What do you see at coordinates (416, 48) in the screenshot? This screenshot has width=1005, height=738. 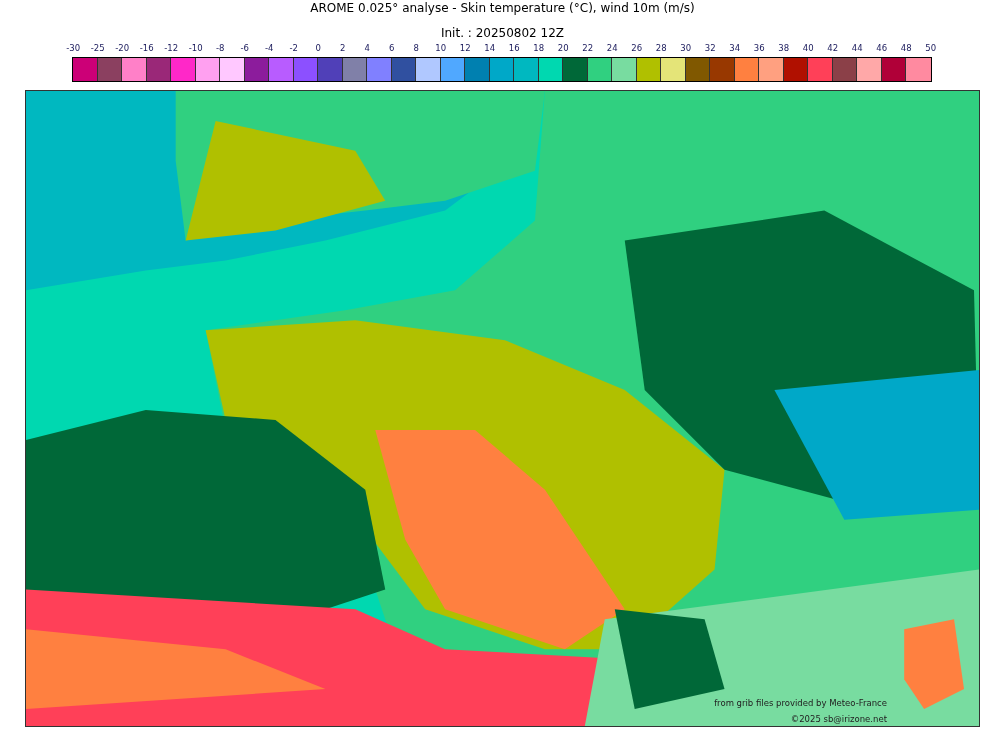 I see `colorbar-tick-label: 8` at bounding box center [416, 48].